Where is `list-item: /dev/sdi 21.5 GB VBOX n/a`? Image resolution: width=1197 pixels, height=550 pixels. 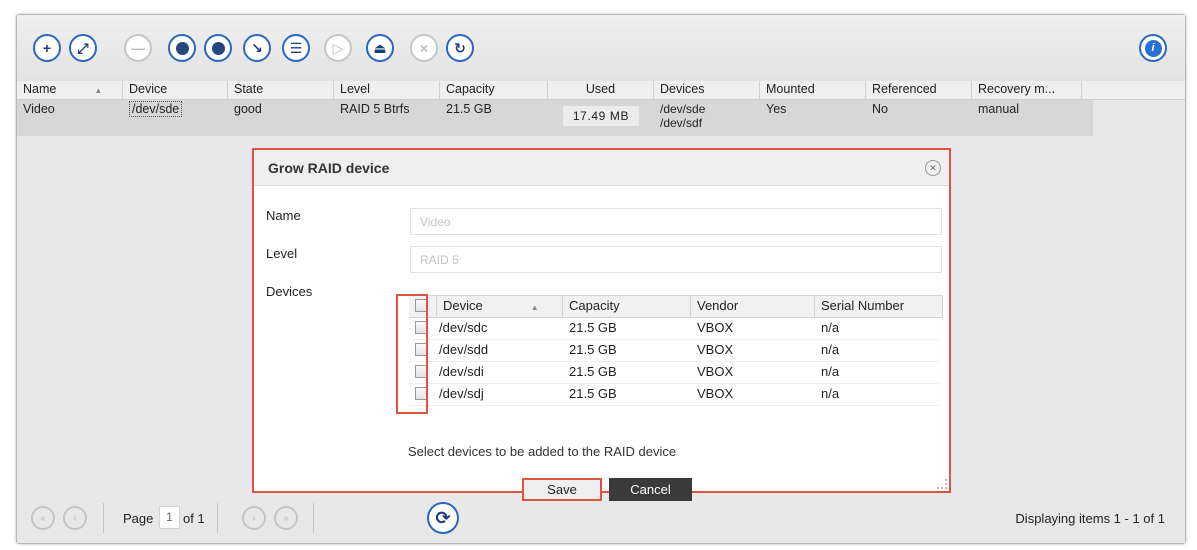 list-item: /dev/sdi 21.5 GB VBOX n/a is located at coordinates (674, 373).